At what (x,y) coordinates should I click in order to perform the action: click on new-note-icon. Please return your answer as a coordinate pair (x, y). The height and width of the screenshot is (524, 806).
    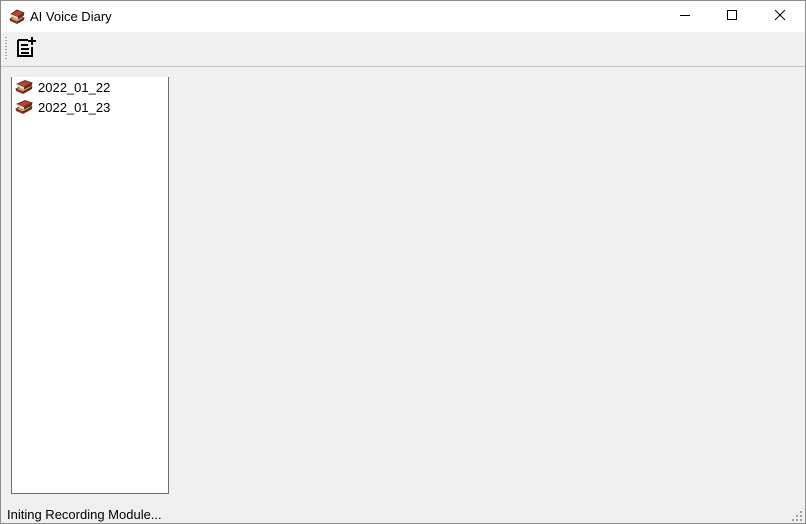
    Looking at the image, I should click on (27, 49).